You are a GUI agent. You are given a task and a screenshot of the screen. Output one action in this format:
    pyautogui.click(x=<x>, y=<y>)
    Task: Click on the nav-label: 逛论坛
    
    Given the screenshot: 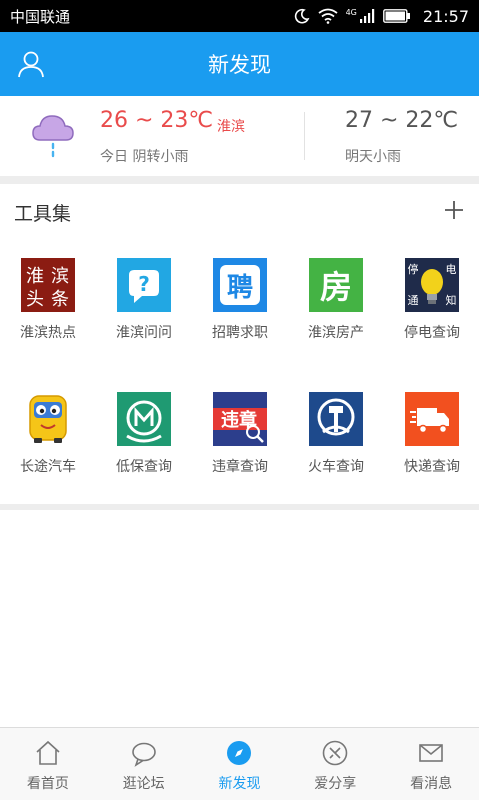 What is the action you would take?
    pyautogui.click(x=143, y=784)
    